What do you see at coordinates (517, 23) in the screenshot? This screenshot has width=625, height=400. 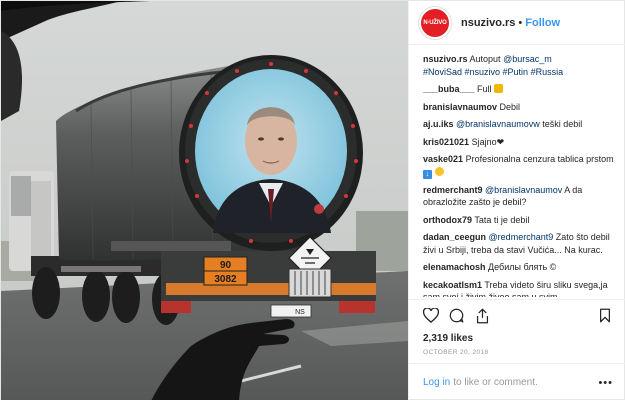 I see `post-header: N·UŽIVO nsuzivo.rs • Follow` at bounding box center [517, 23].